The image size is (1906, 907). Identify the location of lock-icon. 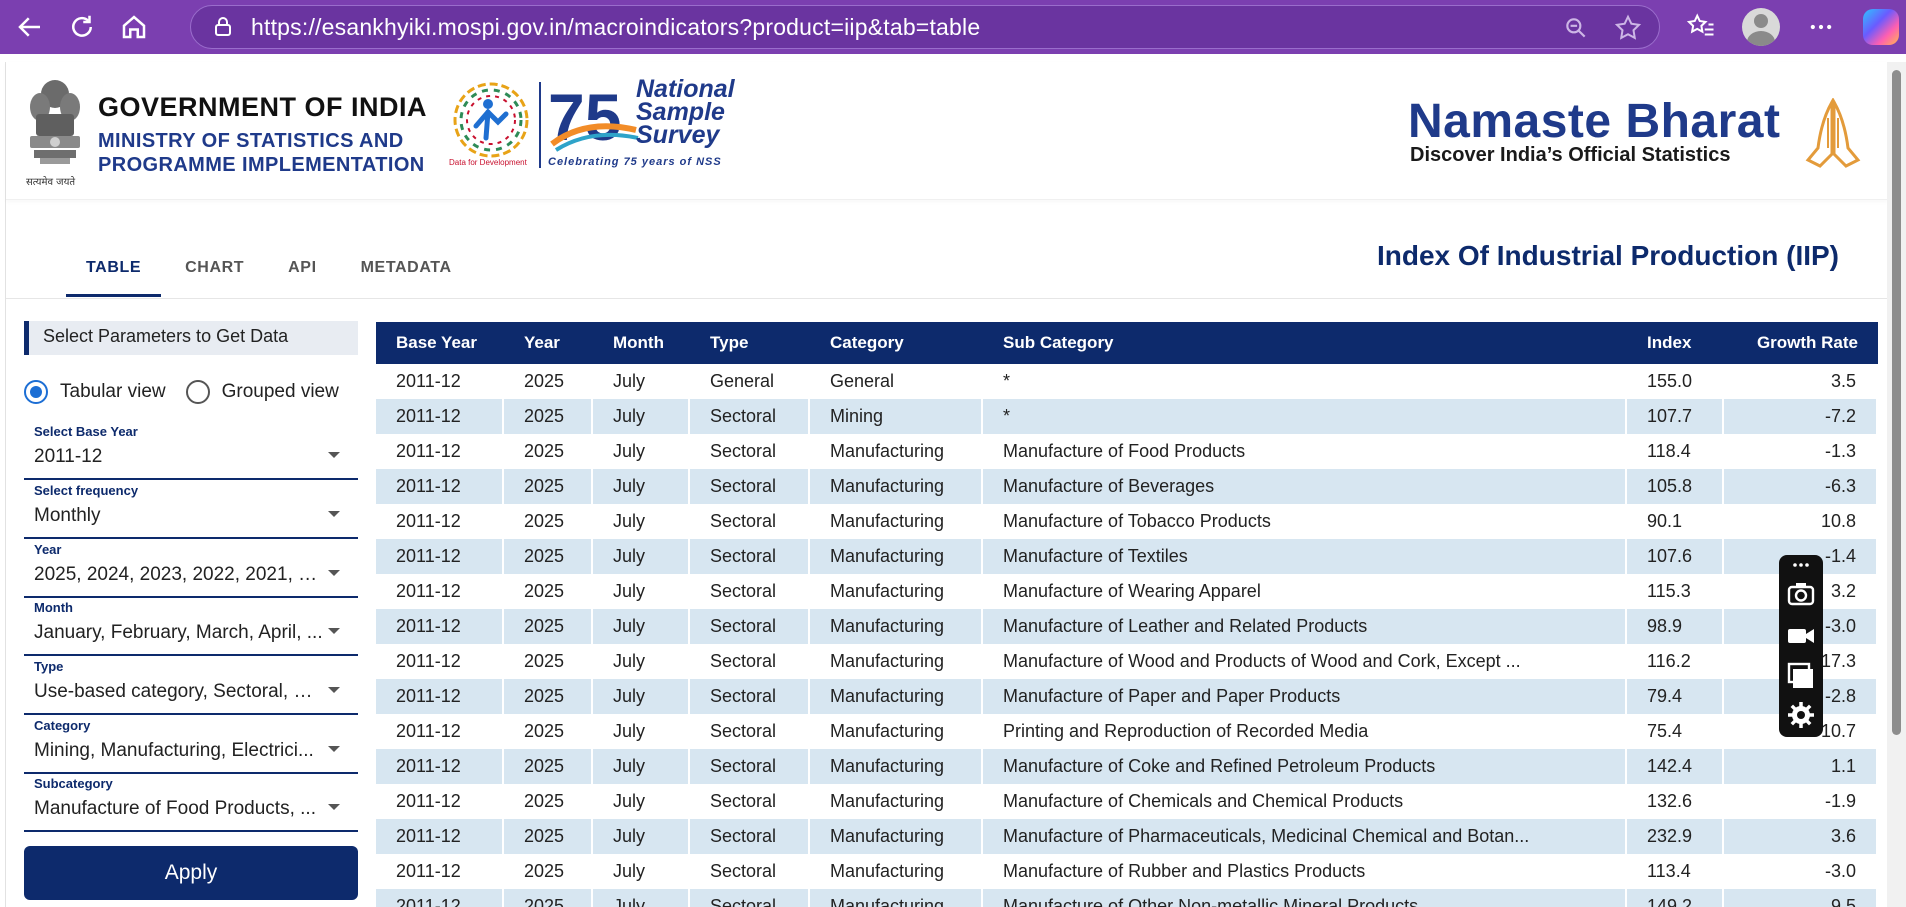
(223, 26).